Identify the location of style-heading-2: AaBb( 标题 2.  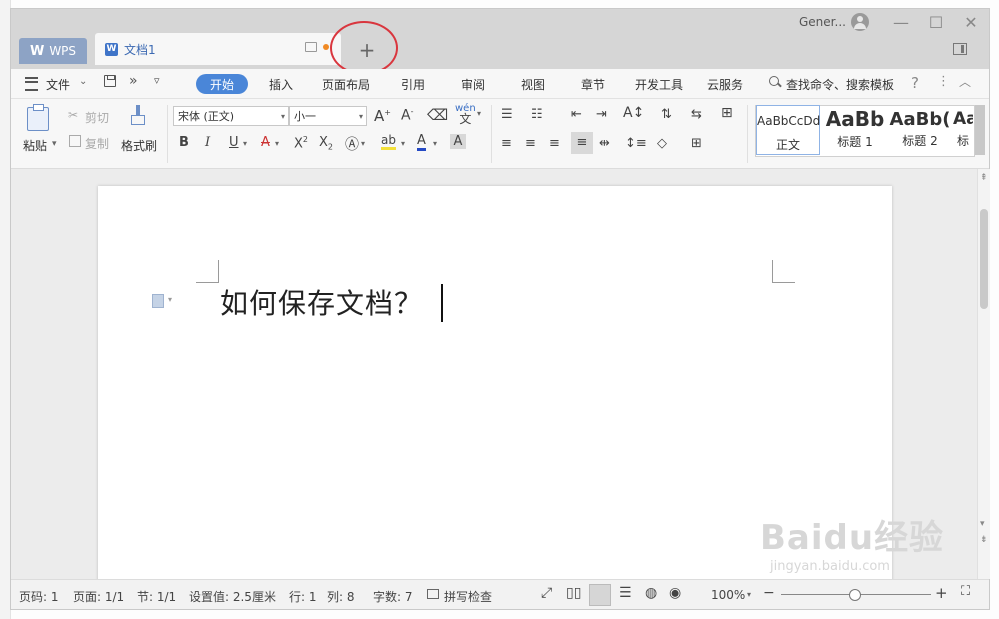
(920, 130).